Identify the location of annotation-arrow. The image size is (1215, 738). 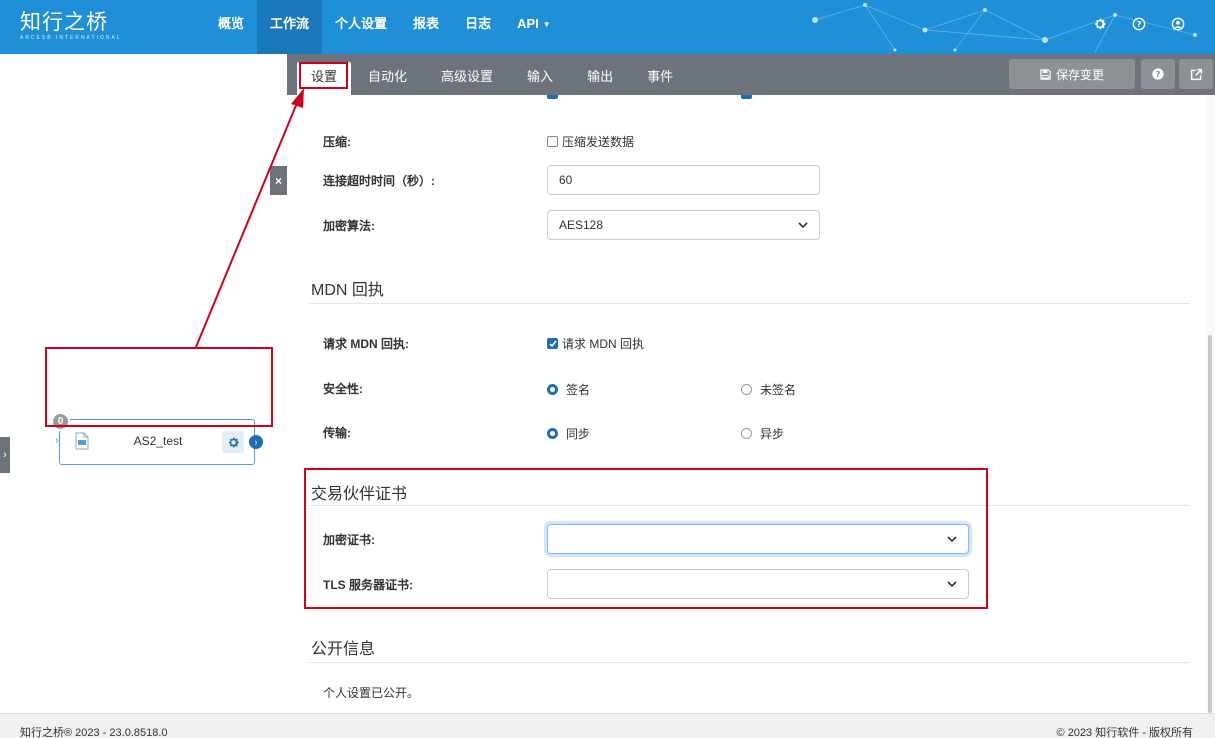
(249, 218).